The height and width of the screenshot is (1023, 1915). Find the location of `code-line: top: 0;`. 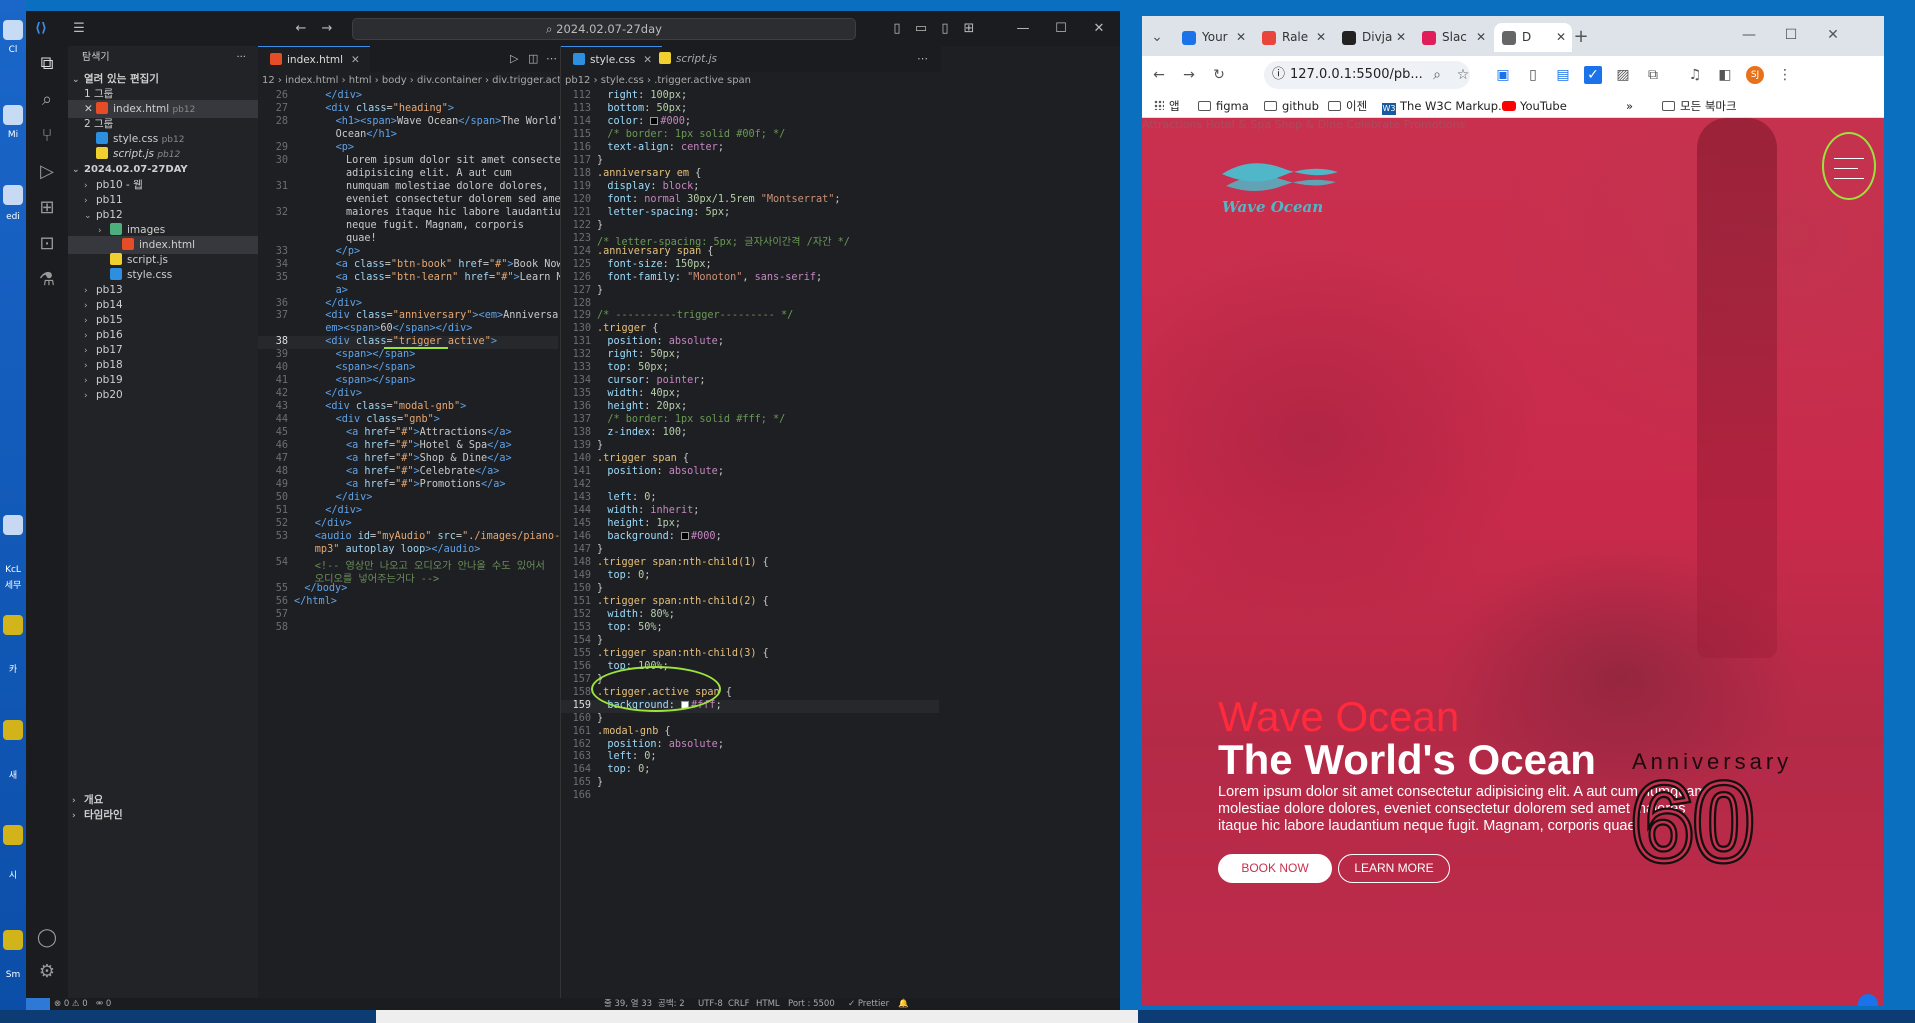

code-line: top: 0; is located at coordinates (628, 575).